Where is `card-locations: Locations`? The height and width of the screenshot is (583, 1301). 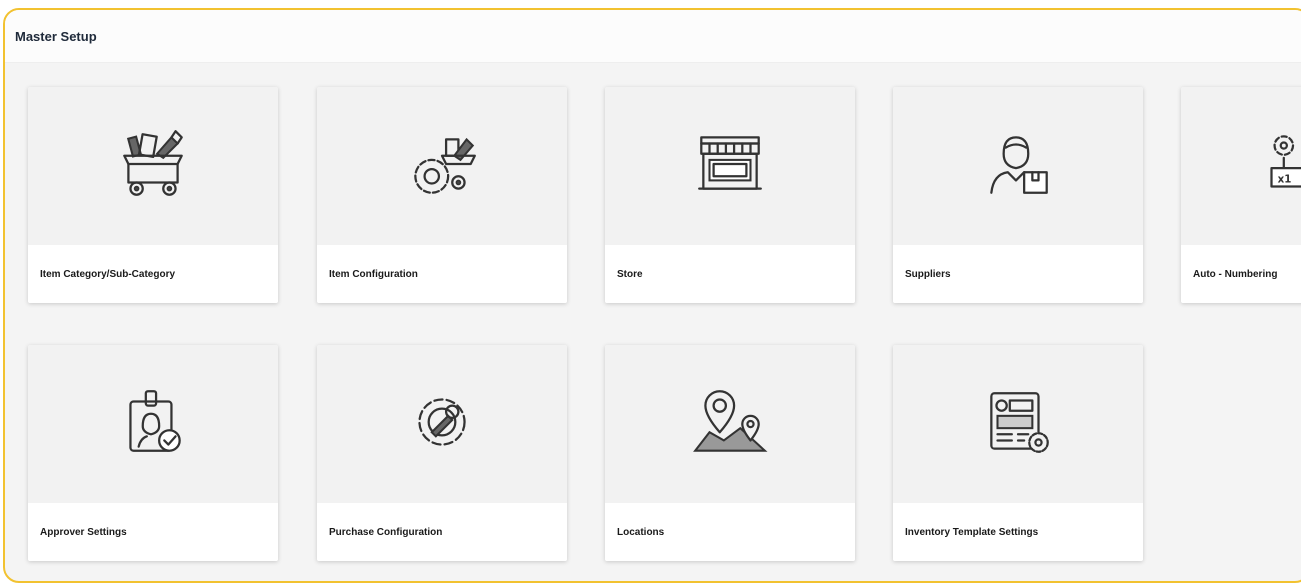 card-locations: Locations is located at coordinates (730, 453).